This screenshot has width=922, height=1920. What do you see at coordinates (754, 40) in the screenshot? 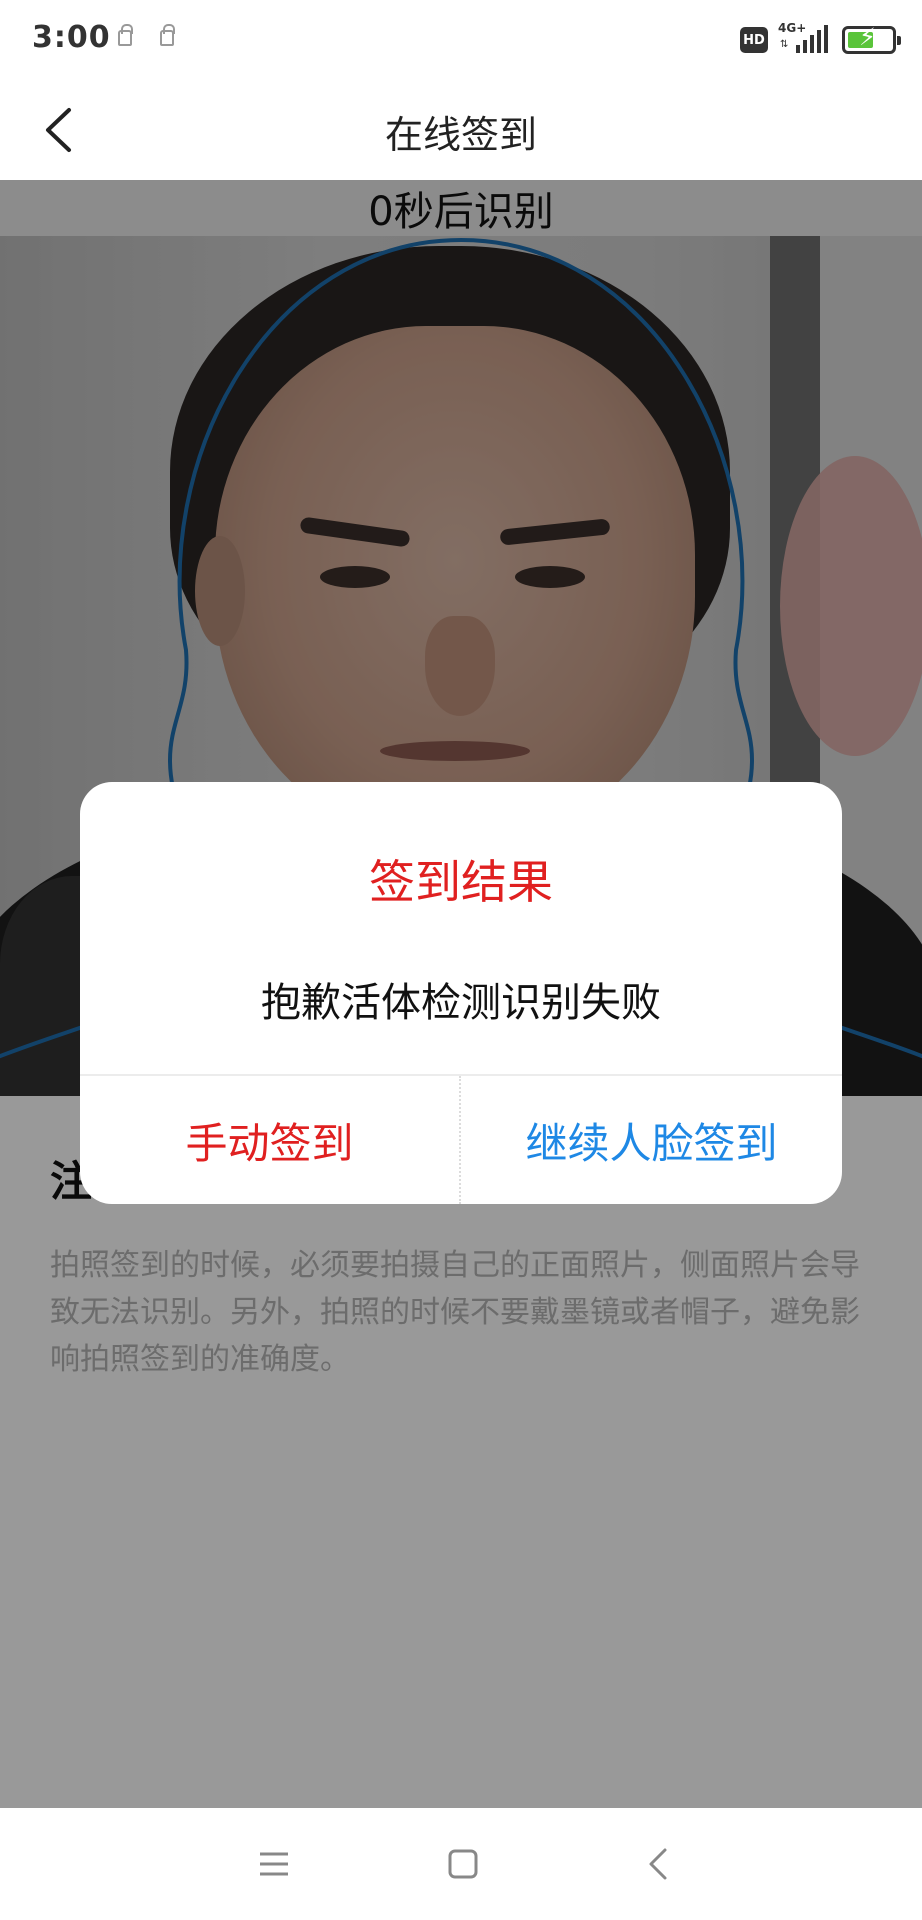
I see `hd-badge: HD` at bounding box center [754, 40].